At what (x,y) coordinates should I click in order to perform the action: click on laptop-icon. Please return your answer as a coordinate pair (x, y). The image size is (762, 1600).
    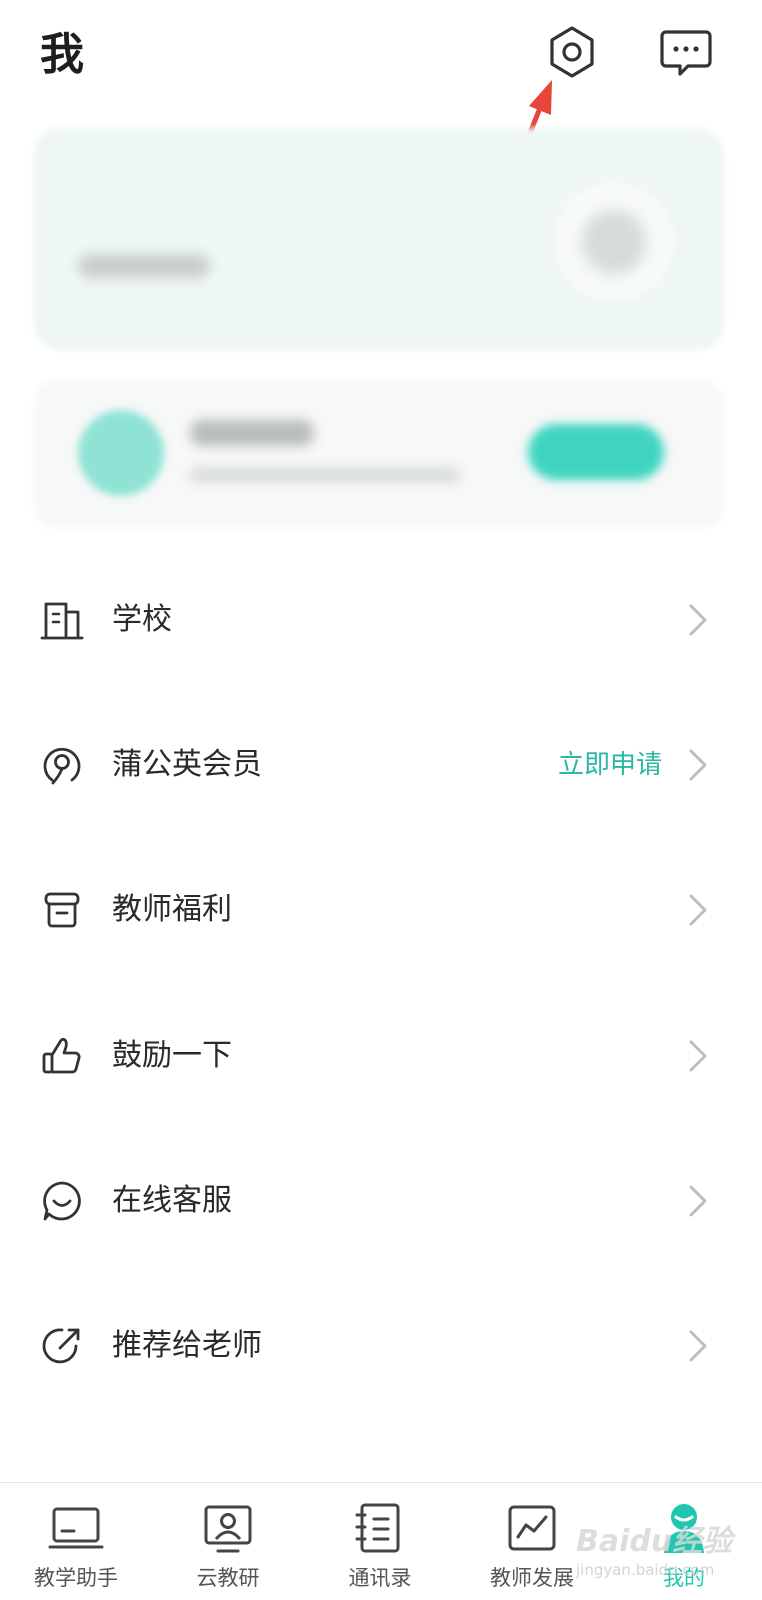
    Looking at the image, I should click on (76, 1529).